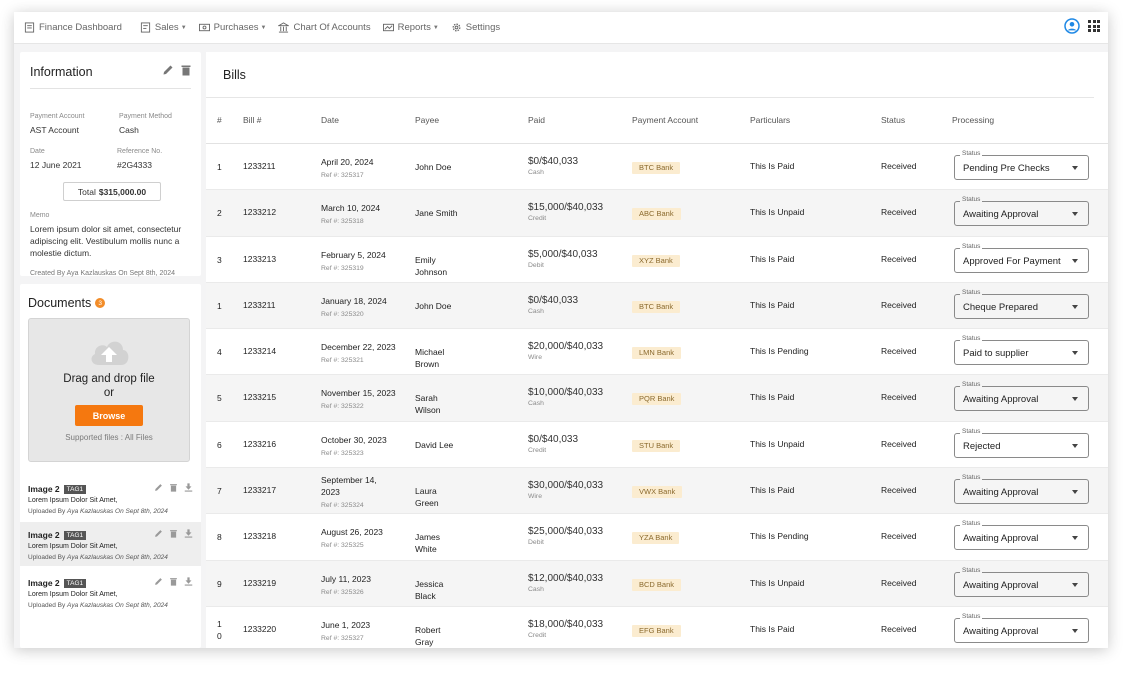 The height and width of the screenshot is (676, 1136). Describe the element at coordinates (75, 583) in the screenshot. I see `document-tag: TAG1` at that location.